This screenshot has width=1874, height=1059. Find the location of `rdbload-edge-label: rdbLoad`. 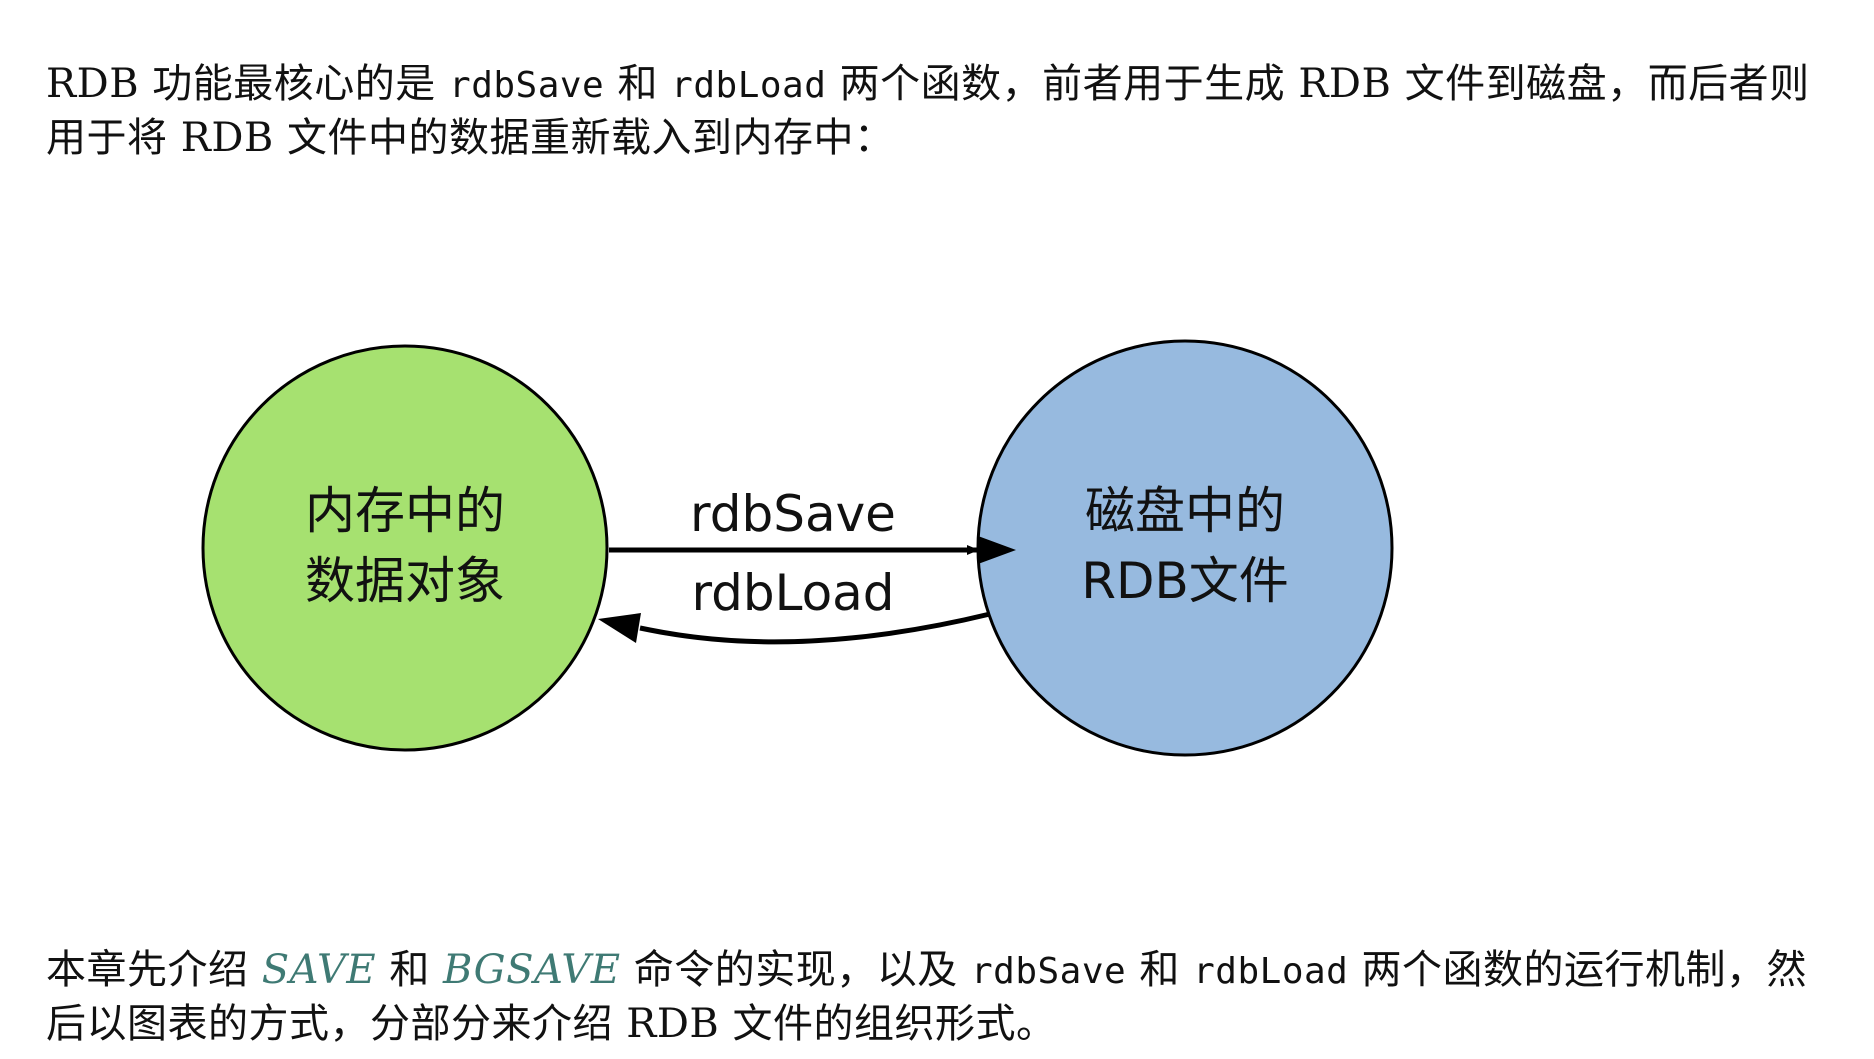

rdbload-edge-label: rdbLoad is located at coordinates (792, 593).